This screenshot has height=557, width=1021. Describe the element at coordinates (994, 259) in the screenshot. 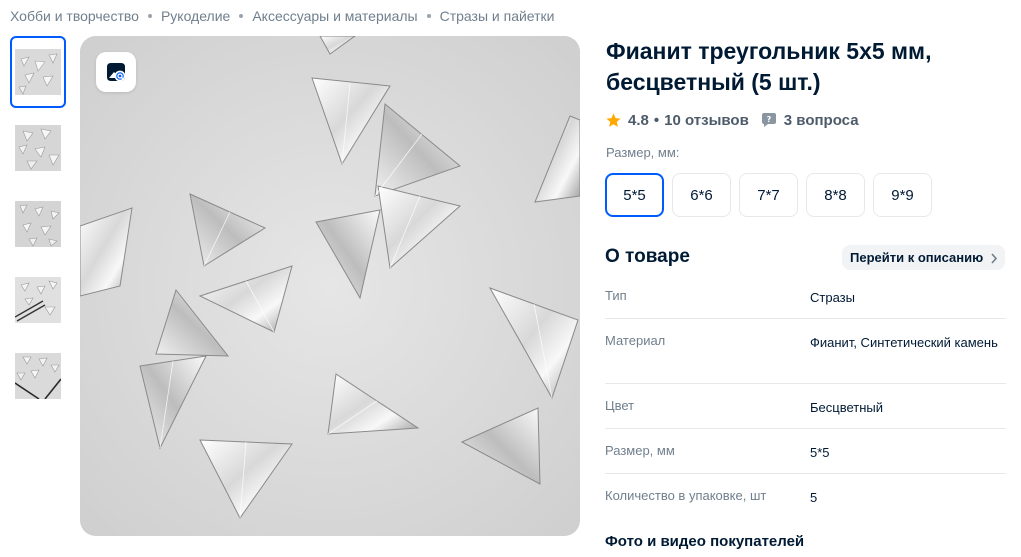

I see `chevron-right-icon` at that location.